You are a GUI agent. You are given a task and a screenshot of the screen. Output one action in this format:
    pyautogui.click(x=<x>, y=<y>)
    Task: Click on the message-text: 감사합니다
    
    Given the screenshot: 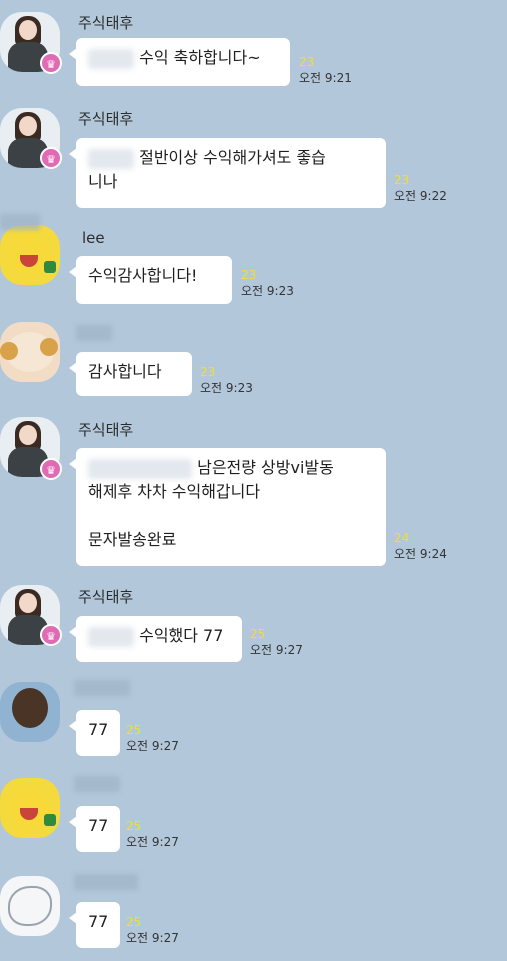 What is the action you would take?
    pyautogui.click(x=125, y=371)
    